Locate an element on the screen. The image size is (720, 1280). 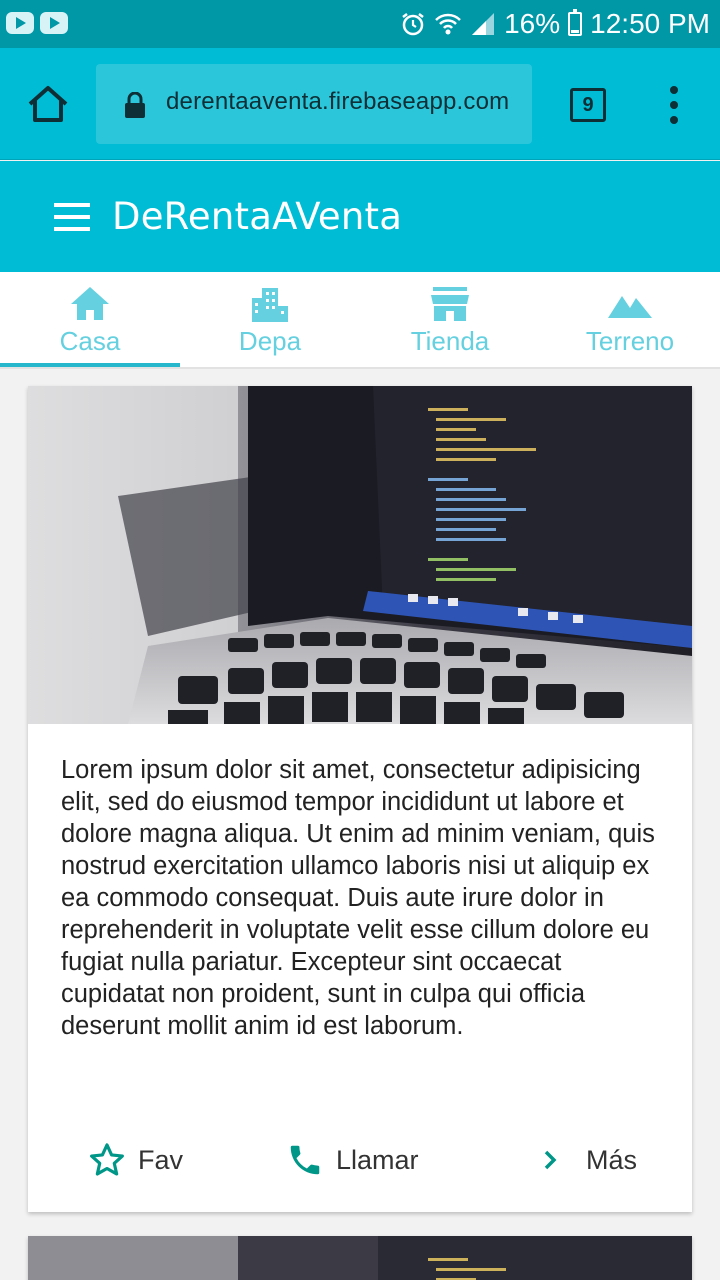
laptop-code-photo is located at coordinates (360, 1258).